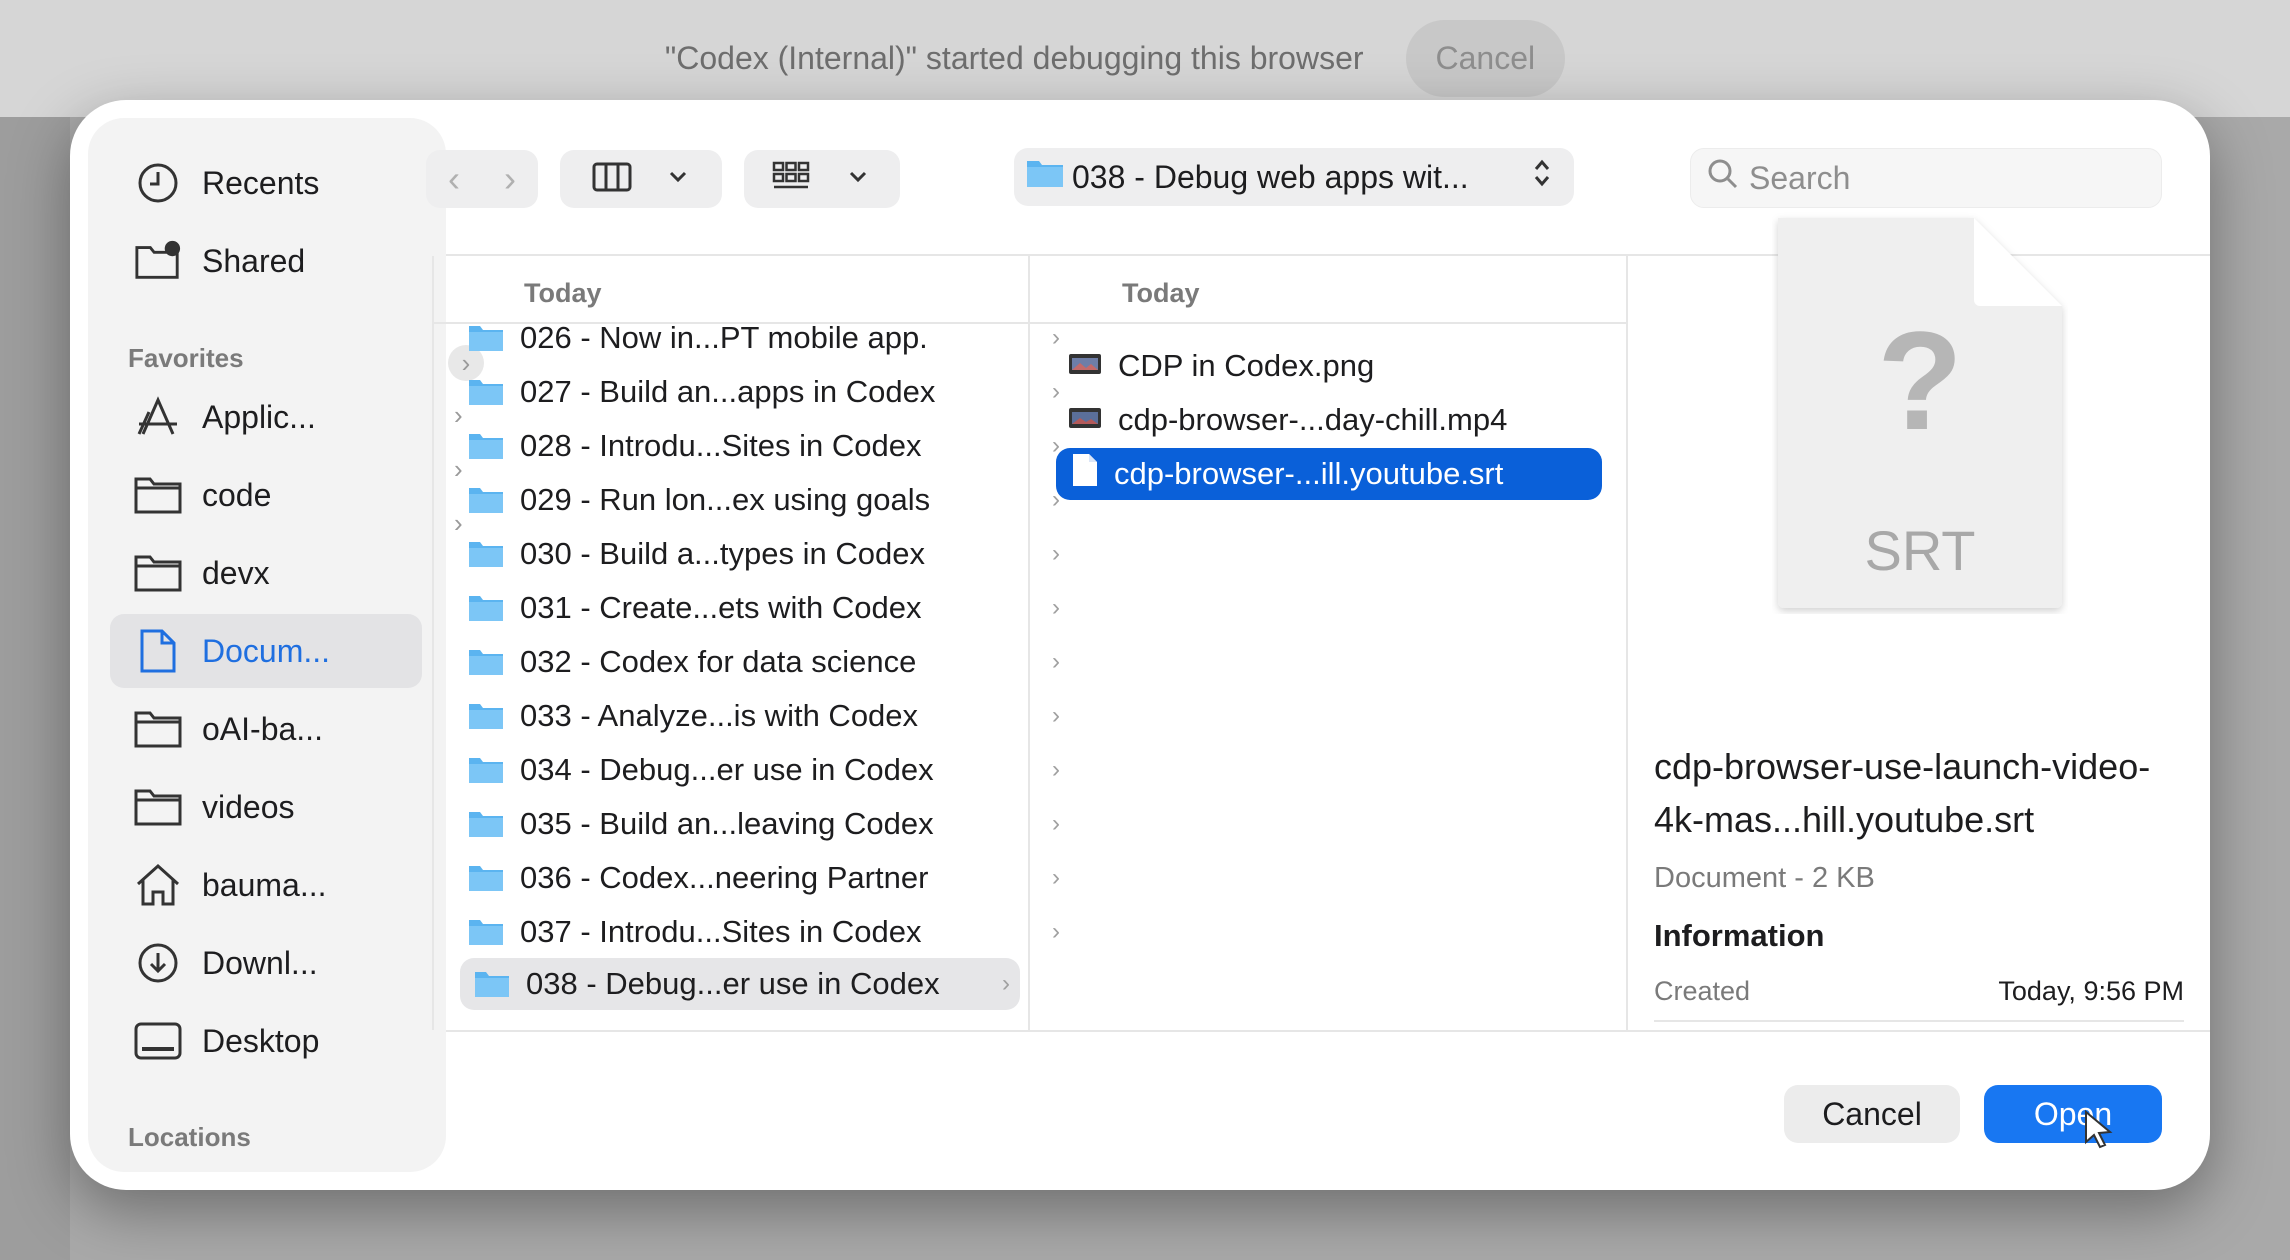  I want to click on folder-row-035: 035 - Build an...leaving Codex ›, so click(764, 824).